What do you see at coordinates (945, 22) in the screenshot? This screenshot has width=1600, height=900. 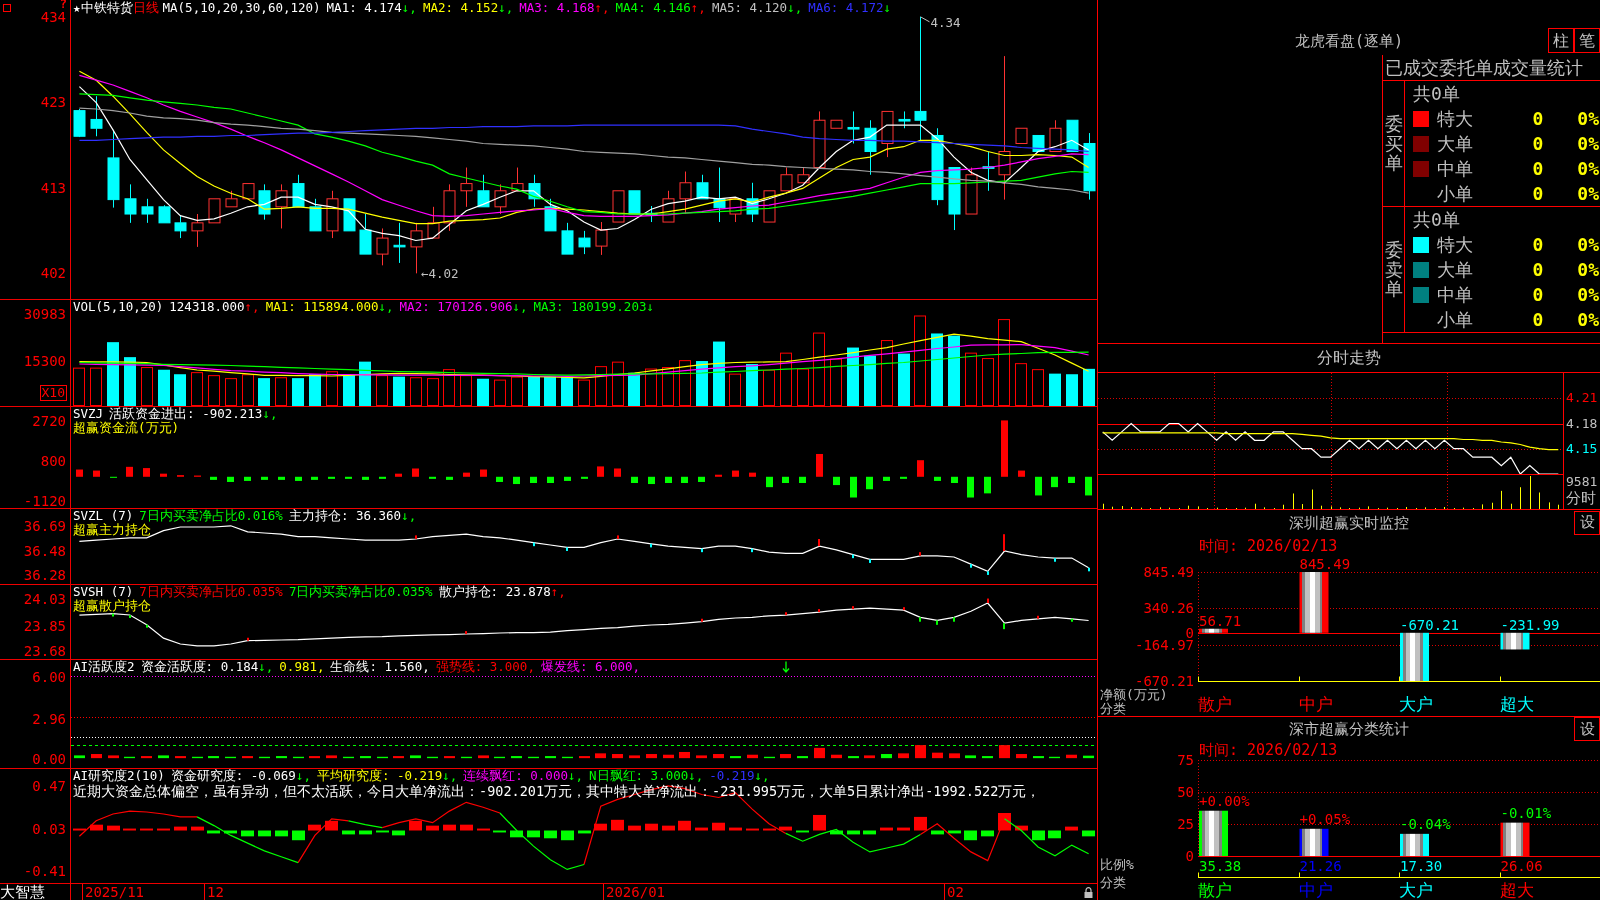 I see `price-note: 4.34` at bounding box center [945, 22].